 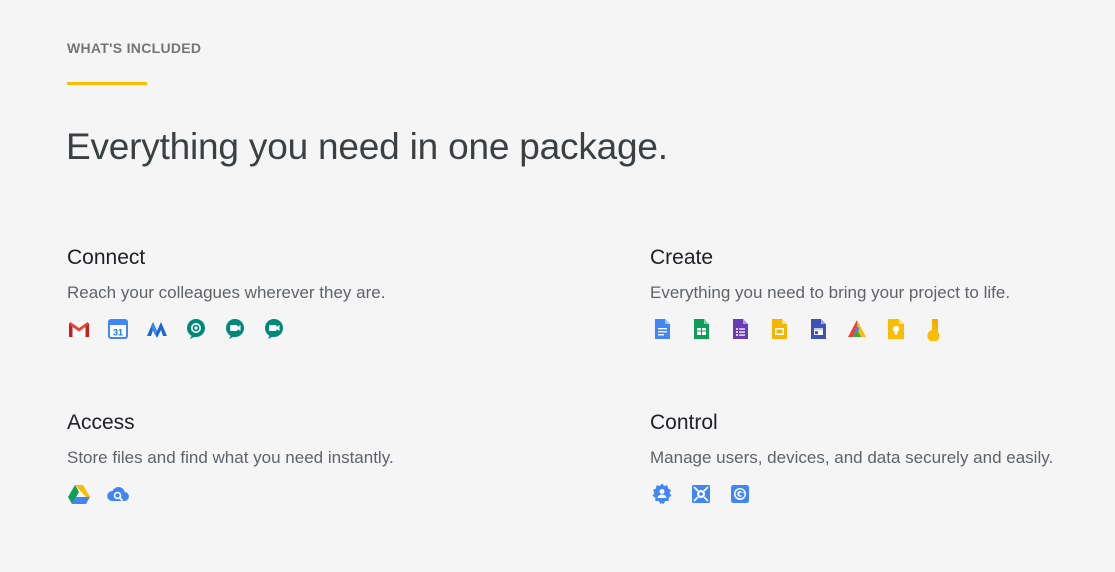 I want to click on feature-title: Control, so click(x=684, y=422).